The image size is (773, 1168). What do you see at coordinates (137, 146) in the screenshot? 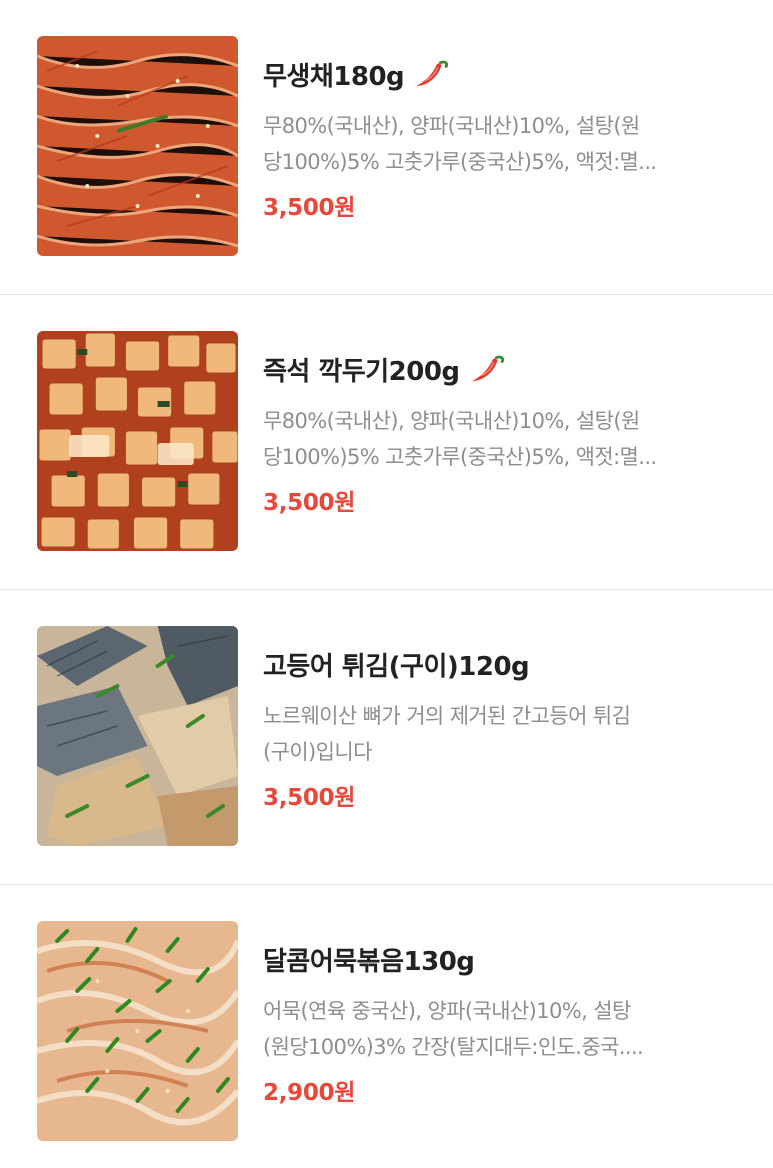
I see `food-photo-radish-salad` at bounding box center [137, 146].